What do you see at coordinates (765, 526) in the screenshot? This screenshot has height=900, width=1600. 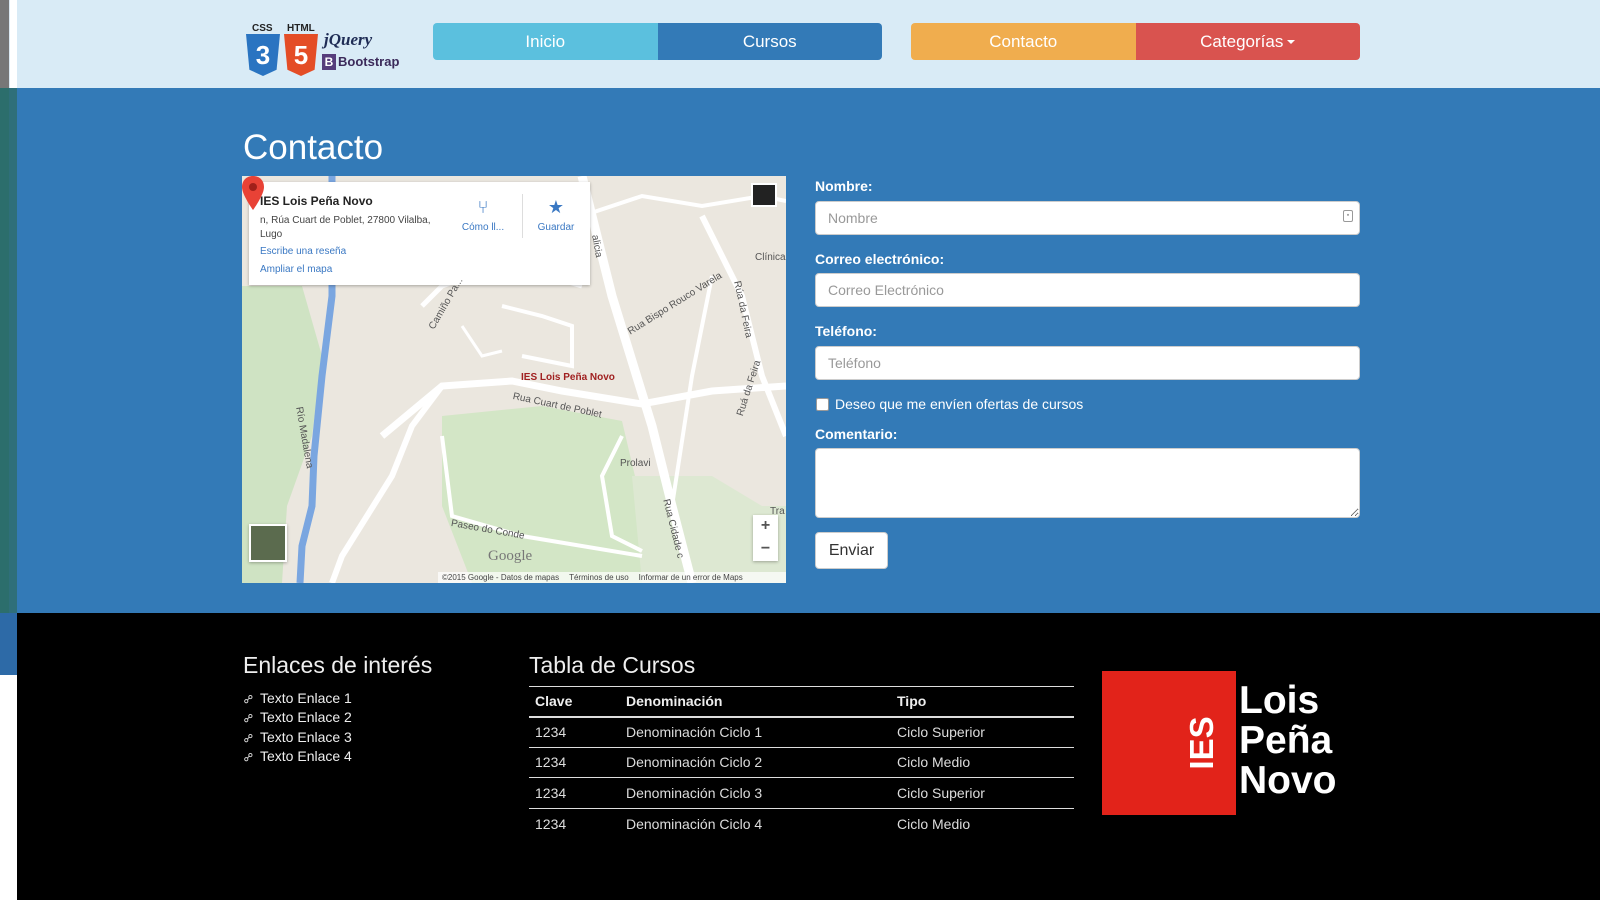 I see `zoom-in-button: +` at bounding box center [765, 526].